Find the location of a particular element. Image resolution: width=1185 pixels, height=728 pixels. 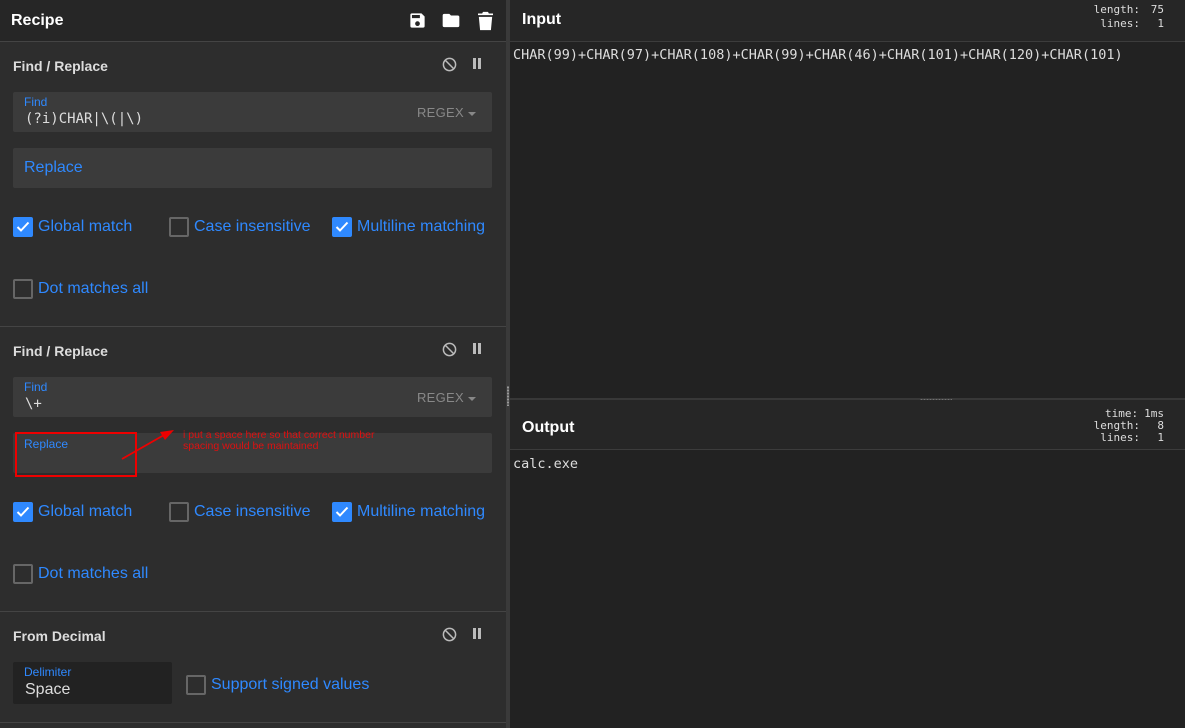

folder-open-icon is located at coordinates (451, 21).